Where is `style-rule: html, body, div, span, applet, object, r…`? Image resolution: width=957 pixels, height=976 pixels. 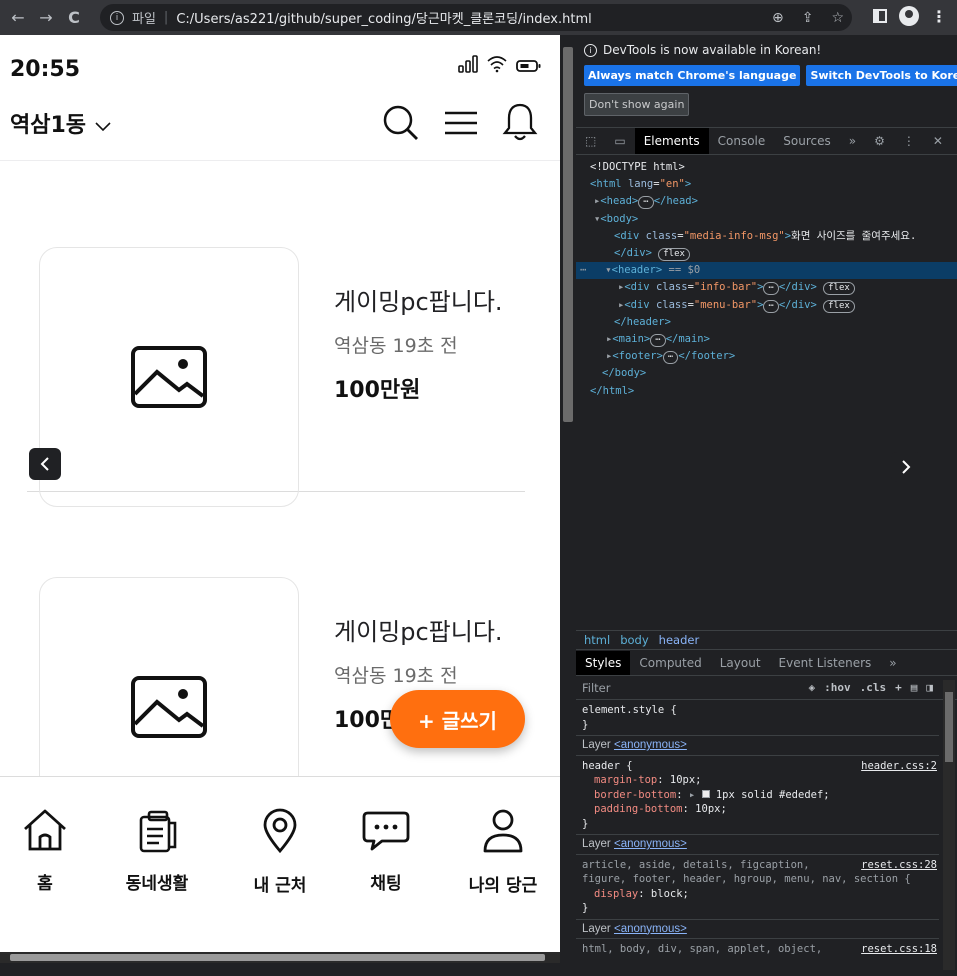 style-rule: html, body, div, span, applet, object, r… is located at coordinates (757, 949).